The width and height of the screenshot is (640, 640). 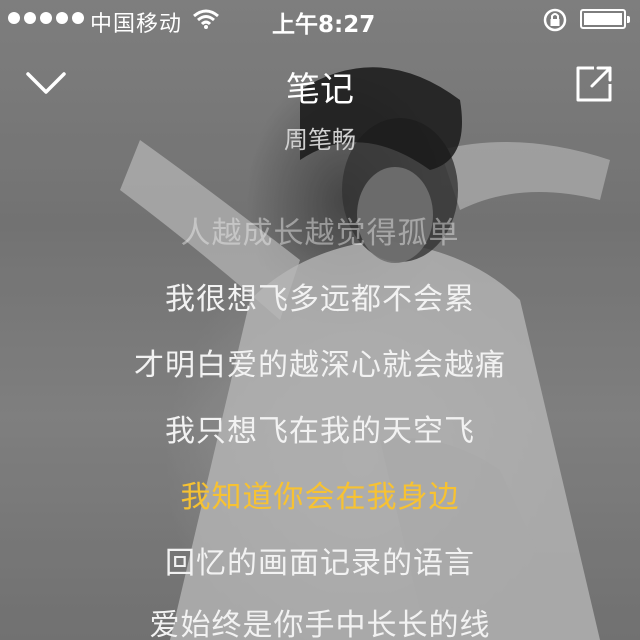 I want to click on lyric-line-current: 我知道你会在我身边, so click(x=320, y=494).